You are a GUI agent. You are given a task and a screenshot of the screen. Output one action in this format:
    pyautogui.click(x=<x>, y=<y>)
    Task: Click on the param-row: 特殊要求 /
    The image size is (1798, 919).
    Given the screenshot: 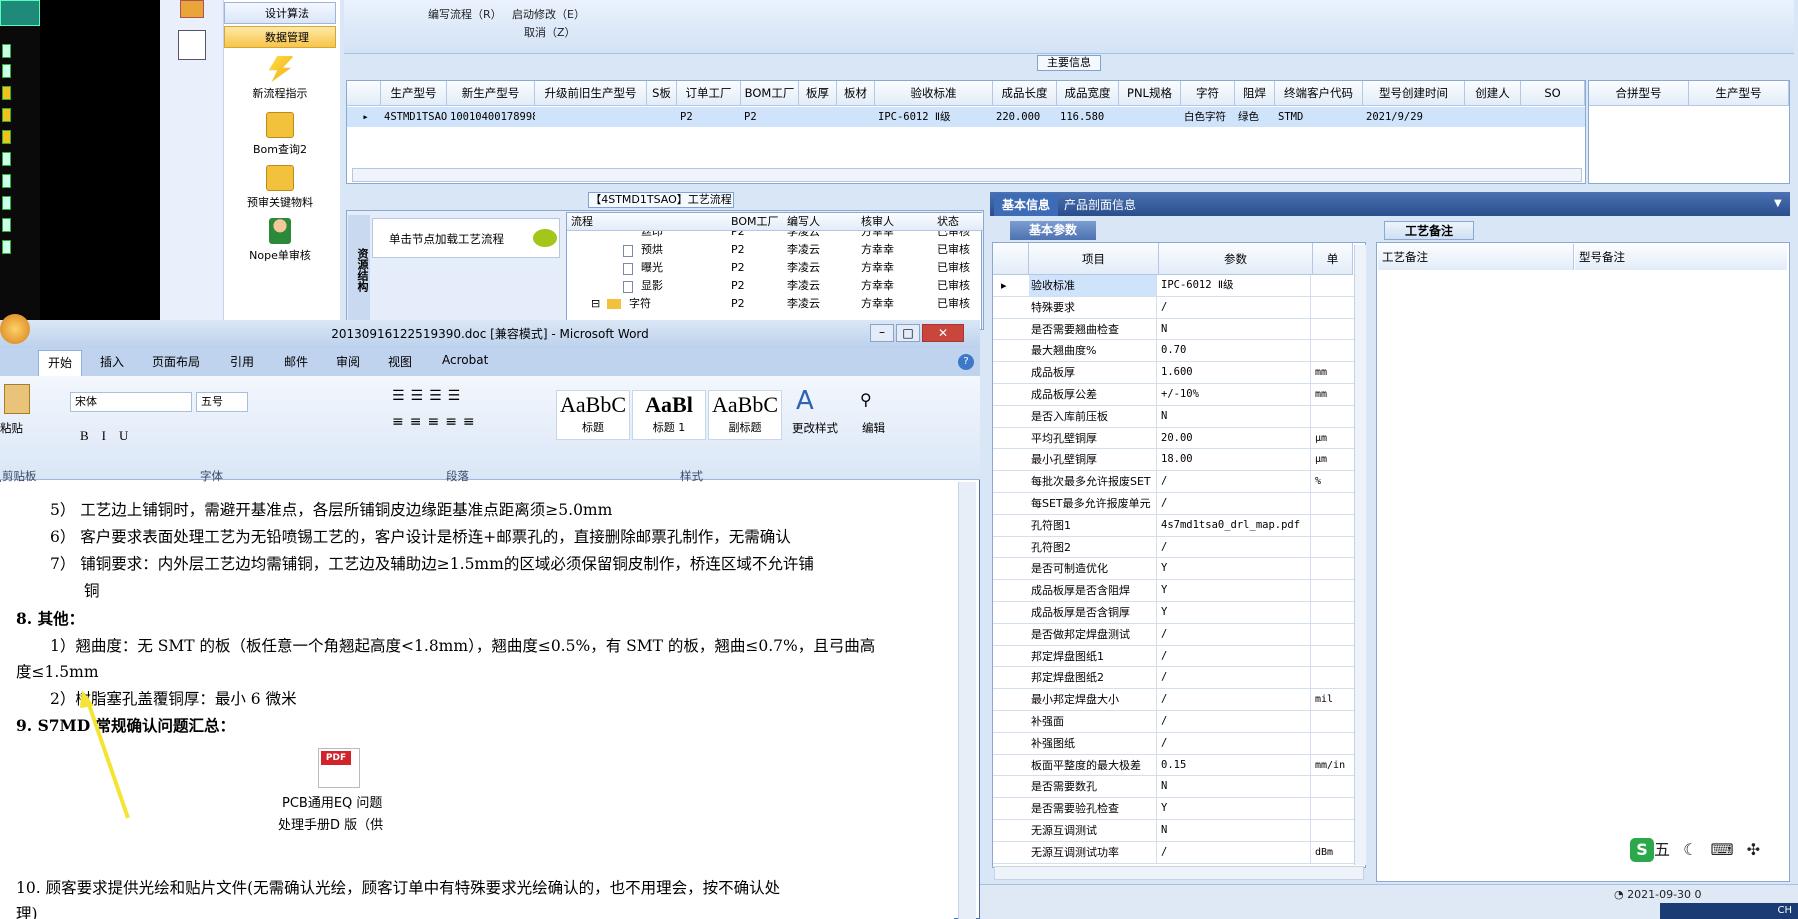 What is the action you would take?
    pyautogui.click(x=1179, y=307)
    